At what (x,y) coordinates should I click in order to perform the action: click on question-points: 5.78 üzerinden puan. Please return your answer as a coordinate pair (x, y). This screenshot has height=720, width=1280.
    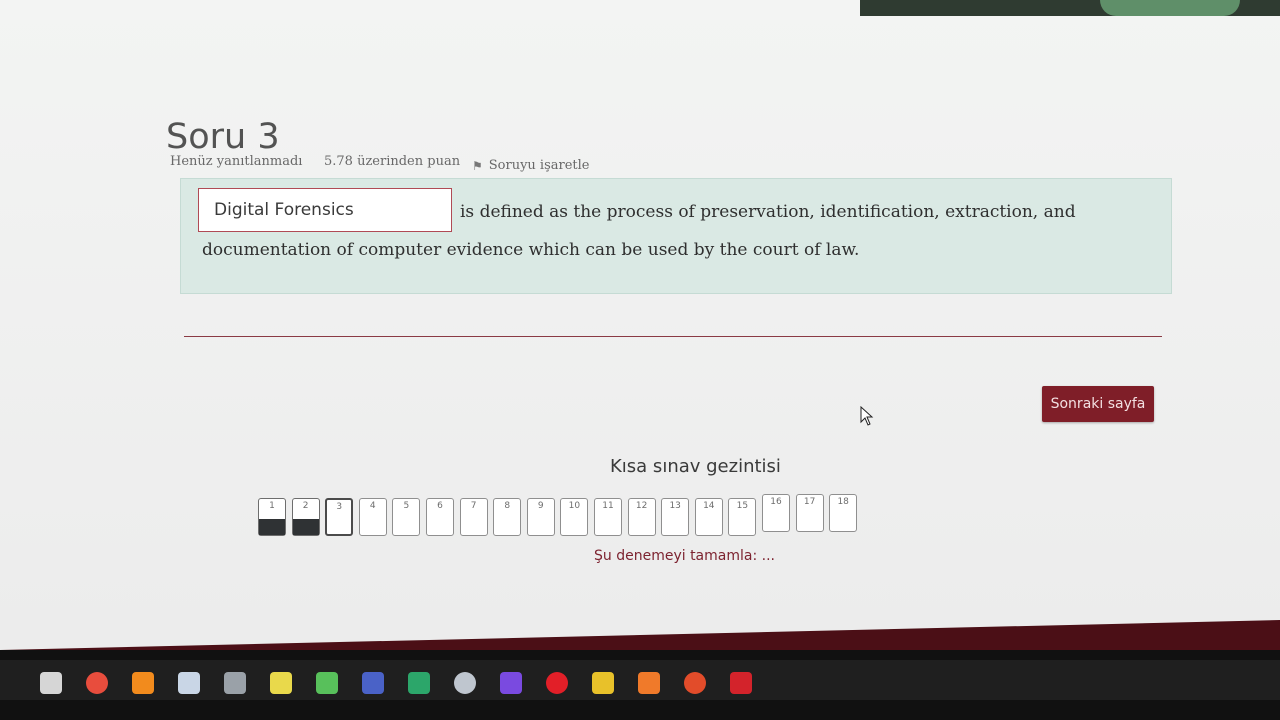
    Looking at the image, I should click on (392, 161).